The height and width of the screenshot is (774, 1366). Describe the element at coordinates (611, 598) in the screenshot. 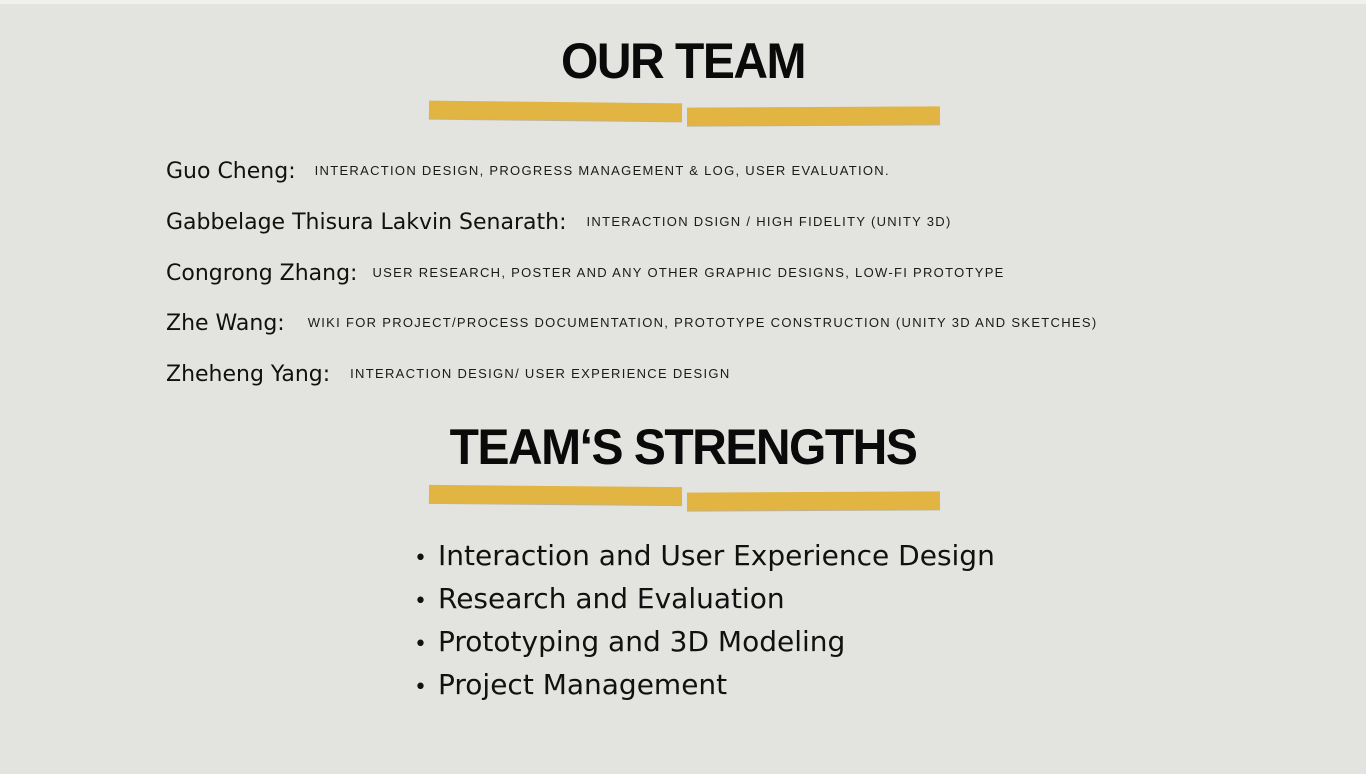

I see `strength-label: Research and Evaluation` at that location.